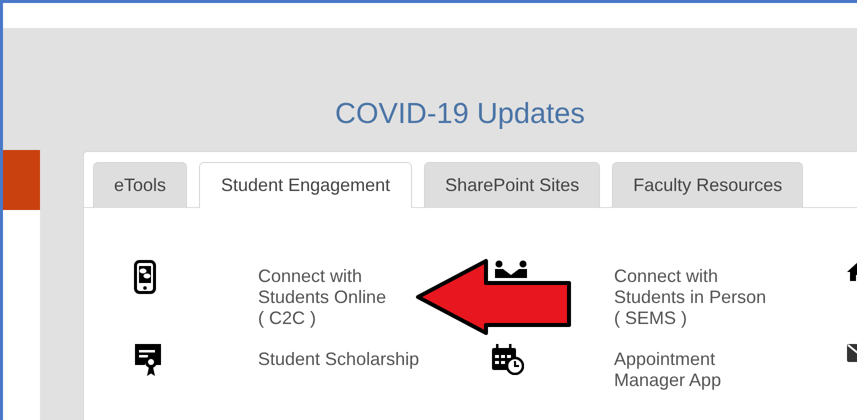 This screenshot has width=857, height=420. Describe the element at coordinates (708, 185) in the screenshot. I see `tab: Faculty Resources` at that location.